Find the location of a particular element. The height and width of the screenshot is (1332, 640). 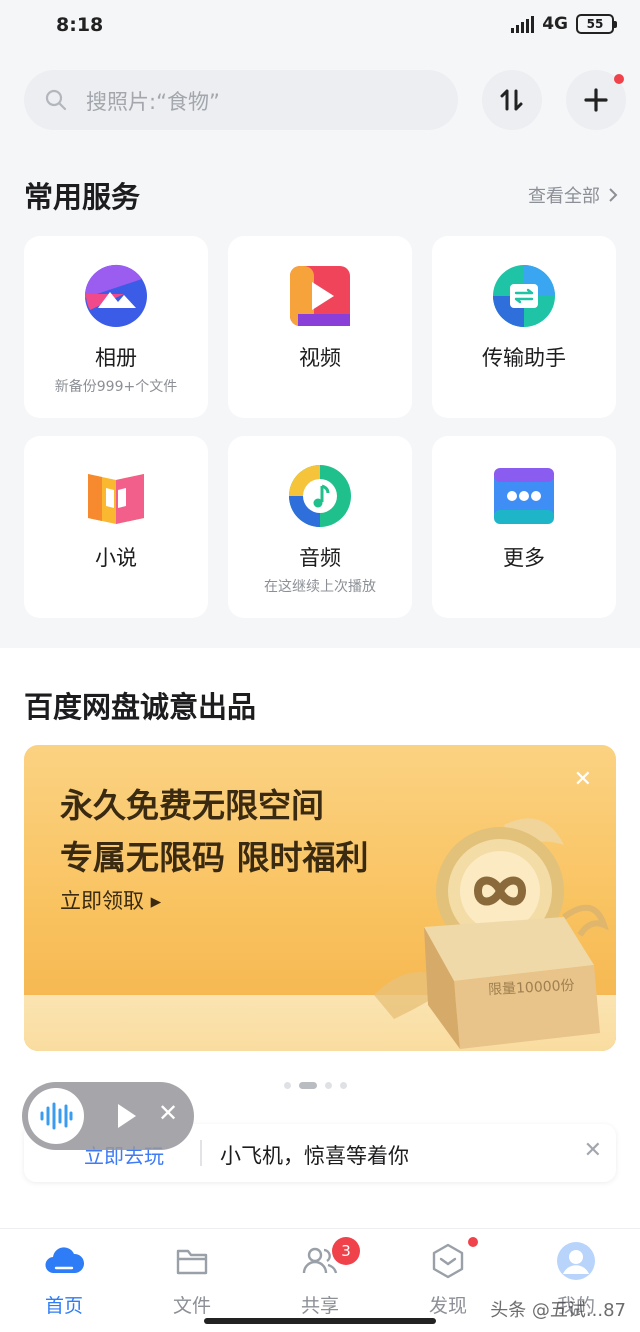

service-card-transfer: 传输助手 is located at coordinates (524, 327).